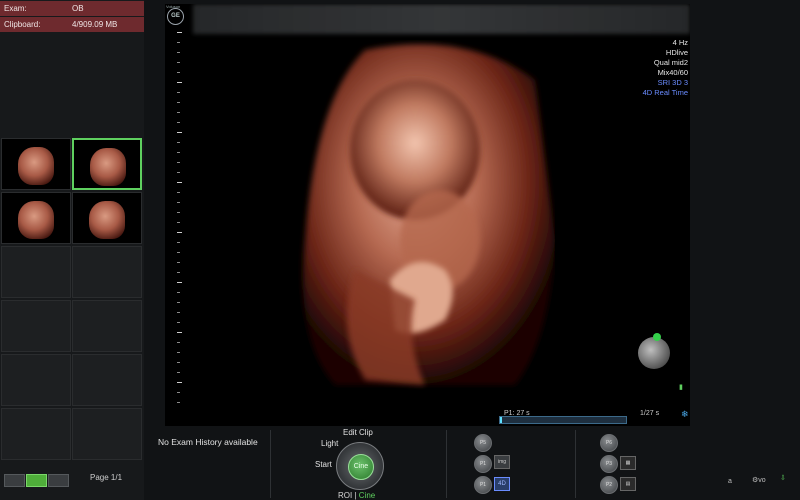  I want to click on print-icon: ▤, so click(628, 484).